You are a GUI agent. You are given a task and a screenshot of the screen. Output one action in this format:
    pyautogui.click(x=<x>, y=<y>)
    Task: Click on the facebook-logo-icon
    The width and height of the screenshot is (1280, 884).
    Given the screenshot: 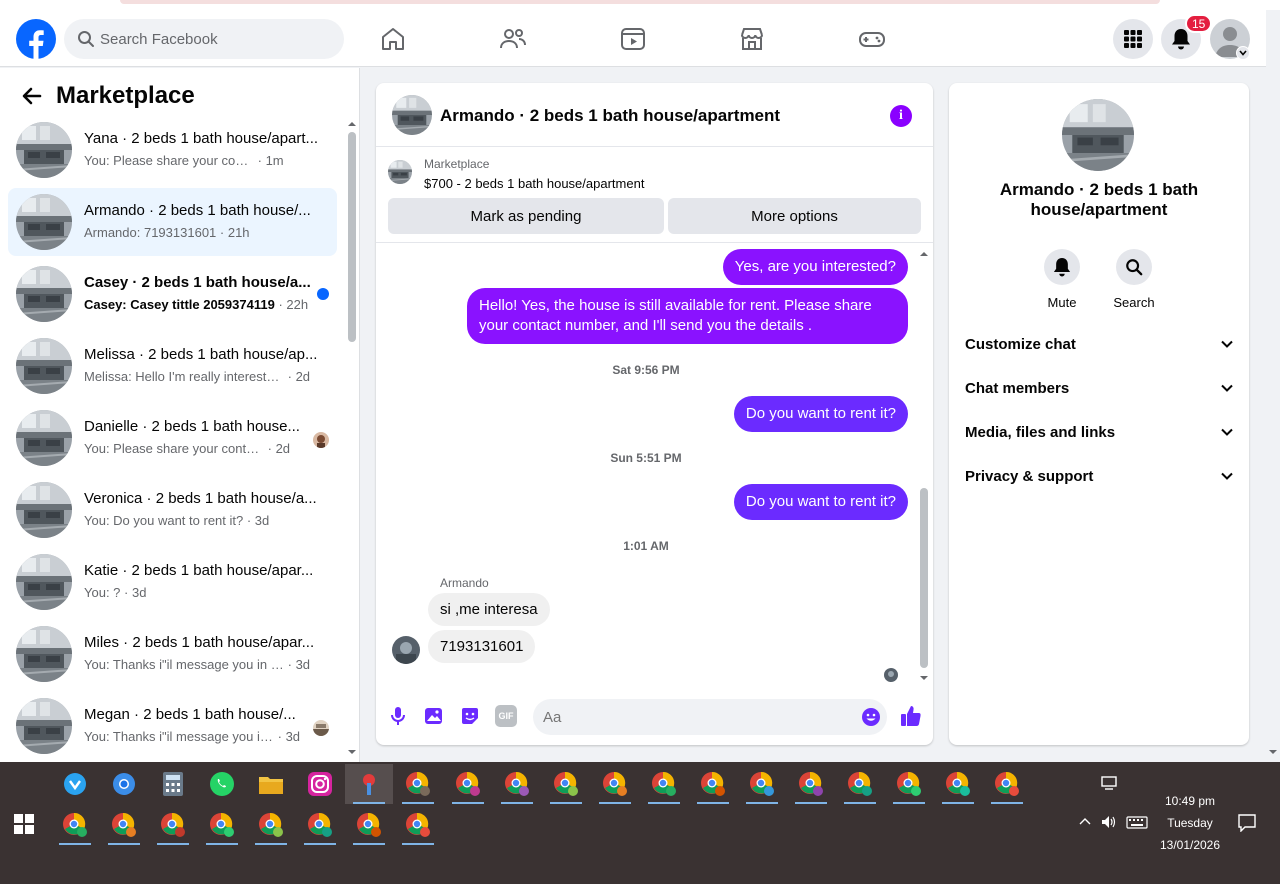 What is the action you would take?
    pyautogui.click(x=36, y=39)
    